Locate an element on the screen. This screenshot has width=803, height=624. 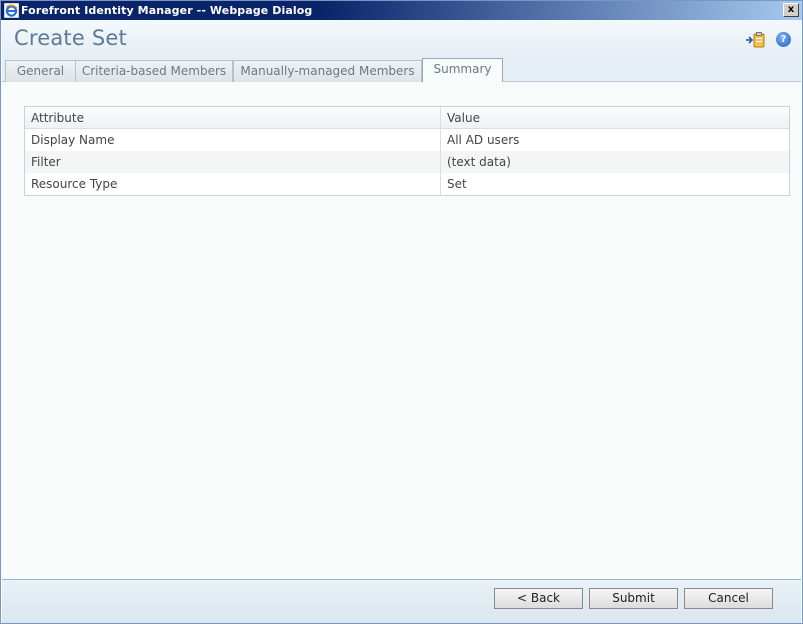
ie-icon is located at coordinates (11, 10).